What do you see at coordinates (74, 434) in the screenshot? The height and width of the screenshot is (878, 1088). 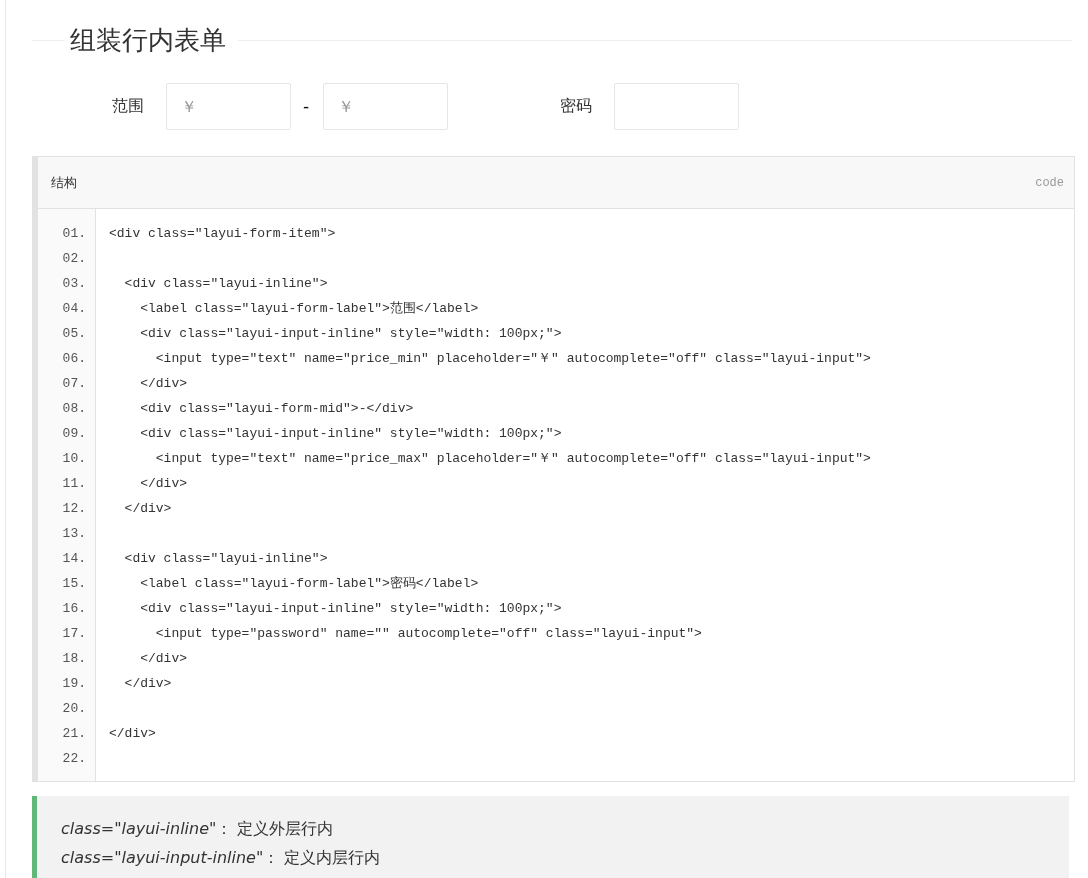 I see `line-number: 09.` at bounding box center [74, 434].